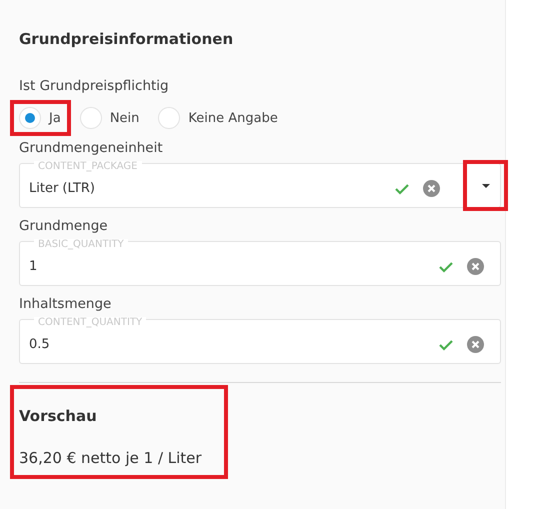  I want to click on dropdown-button, so click(485, 185).